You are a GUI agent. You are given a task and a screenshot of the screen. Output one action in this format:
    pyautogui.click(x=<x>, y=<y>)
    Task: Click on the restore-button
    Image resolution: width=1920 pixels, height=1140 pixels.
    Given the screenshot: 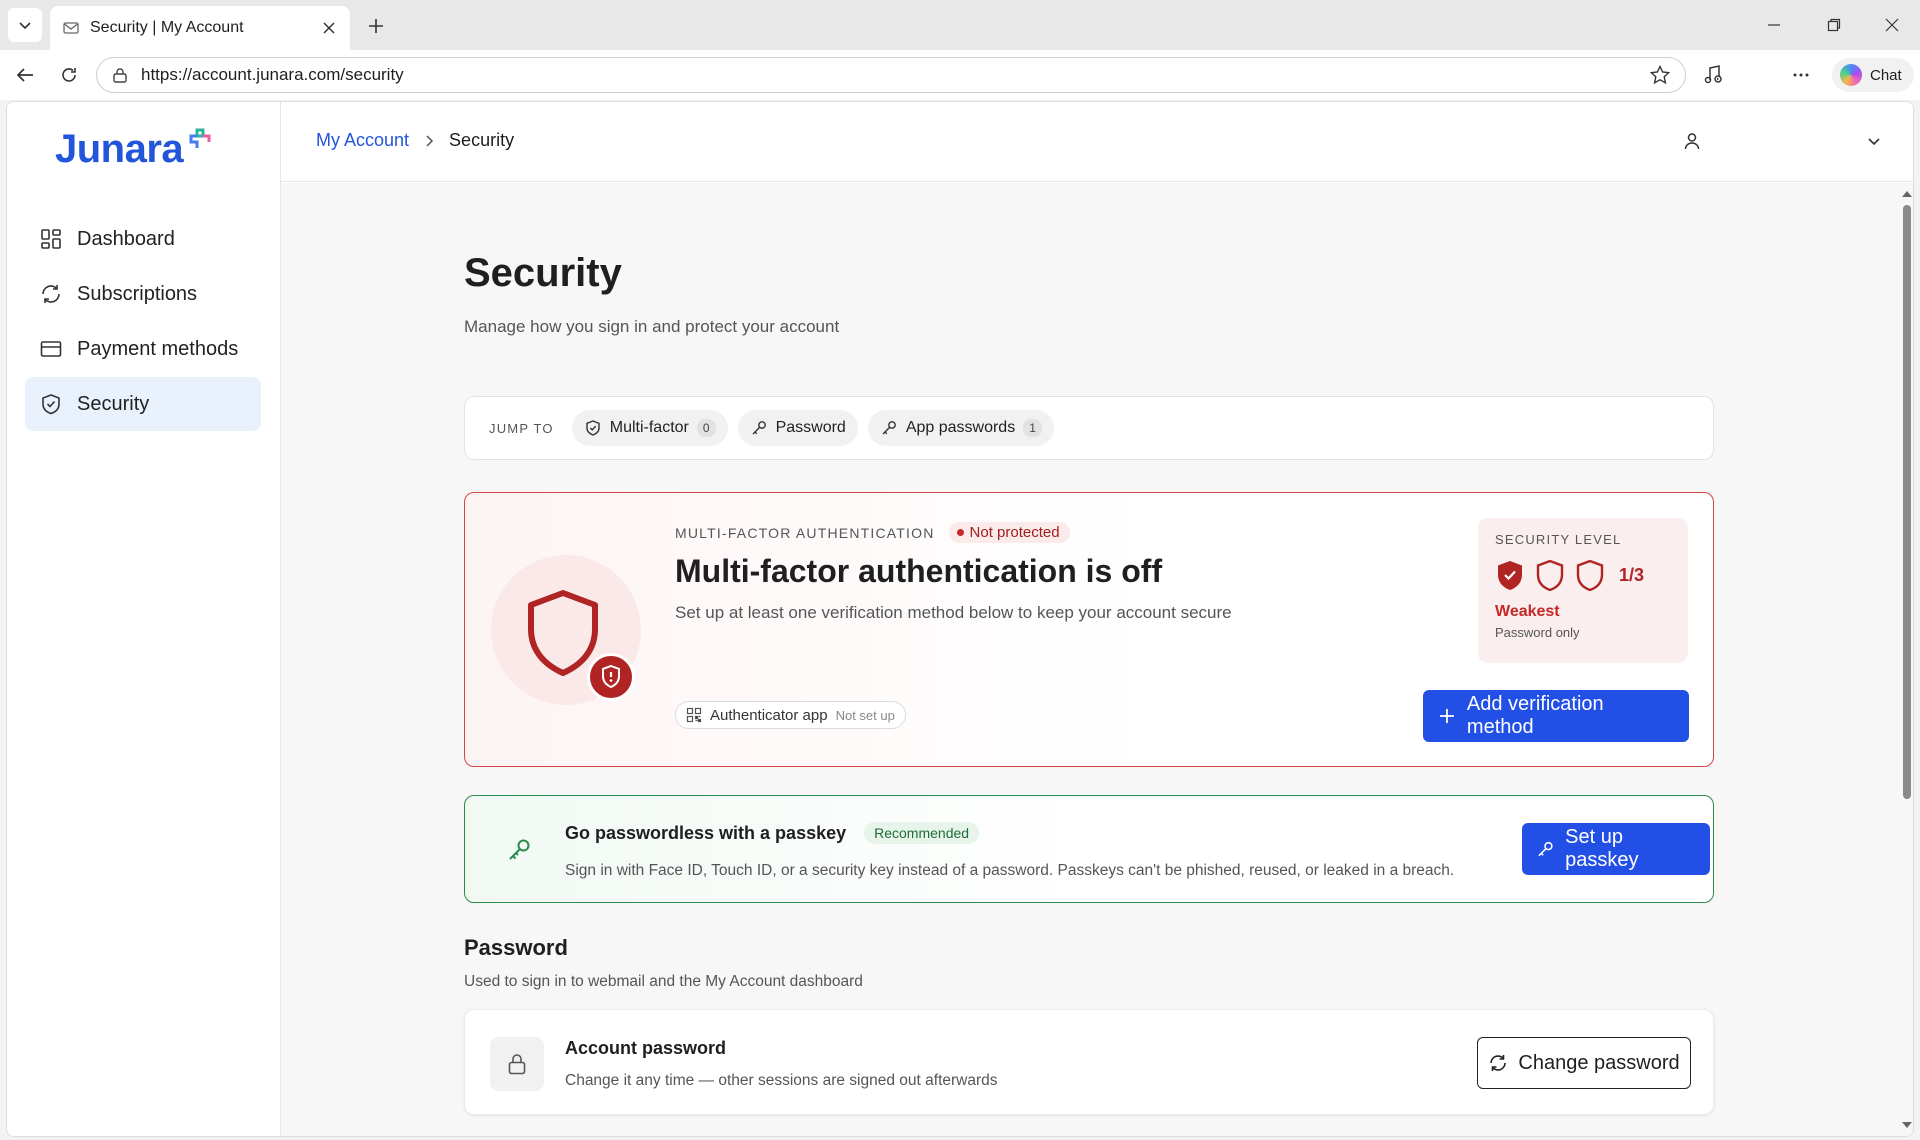 What is the action you would take?
    pyautogui.click(x=1834, y=25)
    